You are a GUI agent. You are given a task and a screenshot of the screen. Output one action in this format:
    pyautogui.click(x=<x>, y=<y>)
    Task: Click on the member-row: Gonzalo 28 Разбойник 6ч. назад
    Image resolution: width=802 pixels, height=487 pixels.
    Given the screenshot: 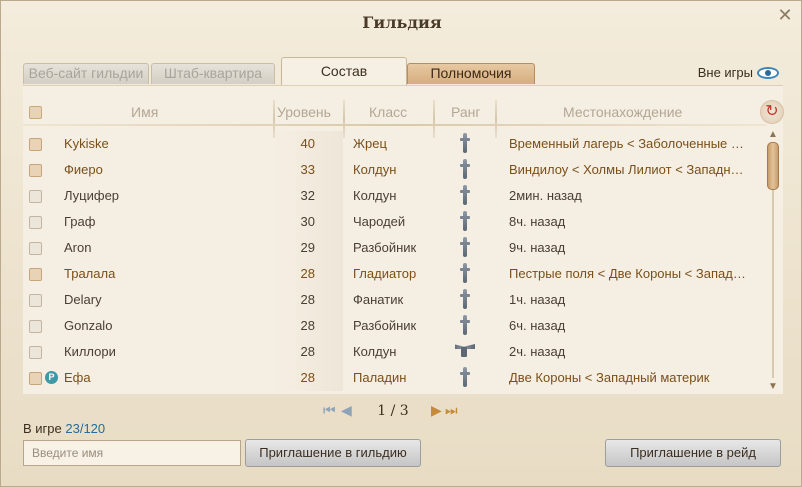 What is the action you would take?
    pyautogui.click(x=395, y=326)
    